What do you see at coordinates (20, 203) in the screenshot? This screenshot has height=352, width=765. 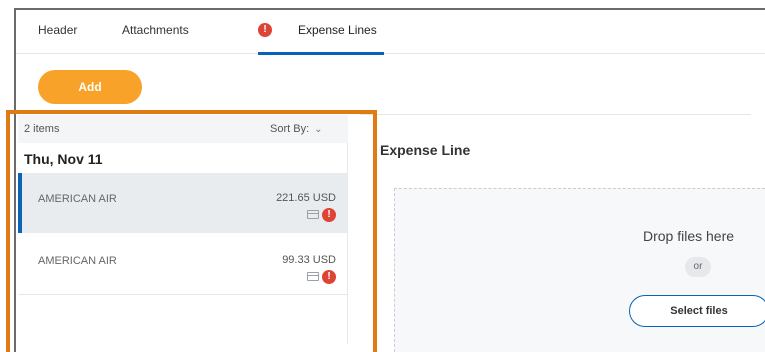 I see `selection-indicator` at bounding box center [20, 203].